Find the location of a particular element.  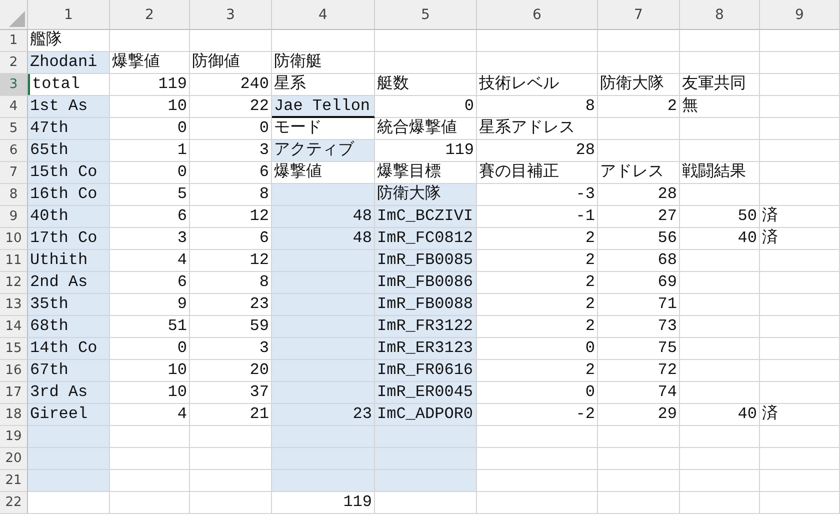

table-cell: ImR_ER0045 is located at coordinates (426, 393).